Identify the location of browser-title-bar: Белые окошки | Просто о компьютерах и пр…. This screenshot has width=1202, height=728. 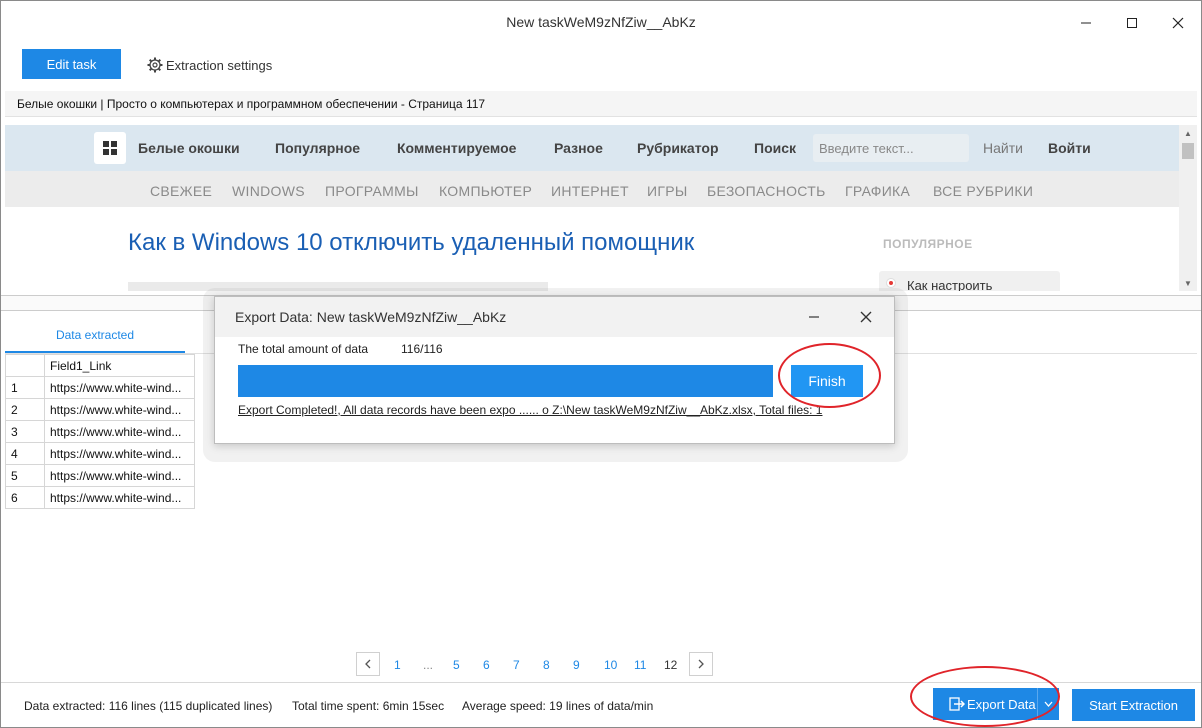
(601, 104).